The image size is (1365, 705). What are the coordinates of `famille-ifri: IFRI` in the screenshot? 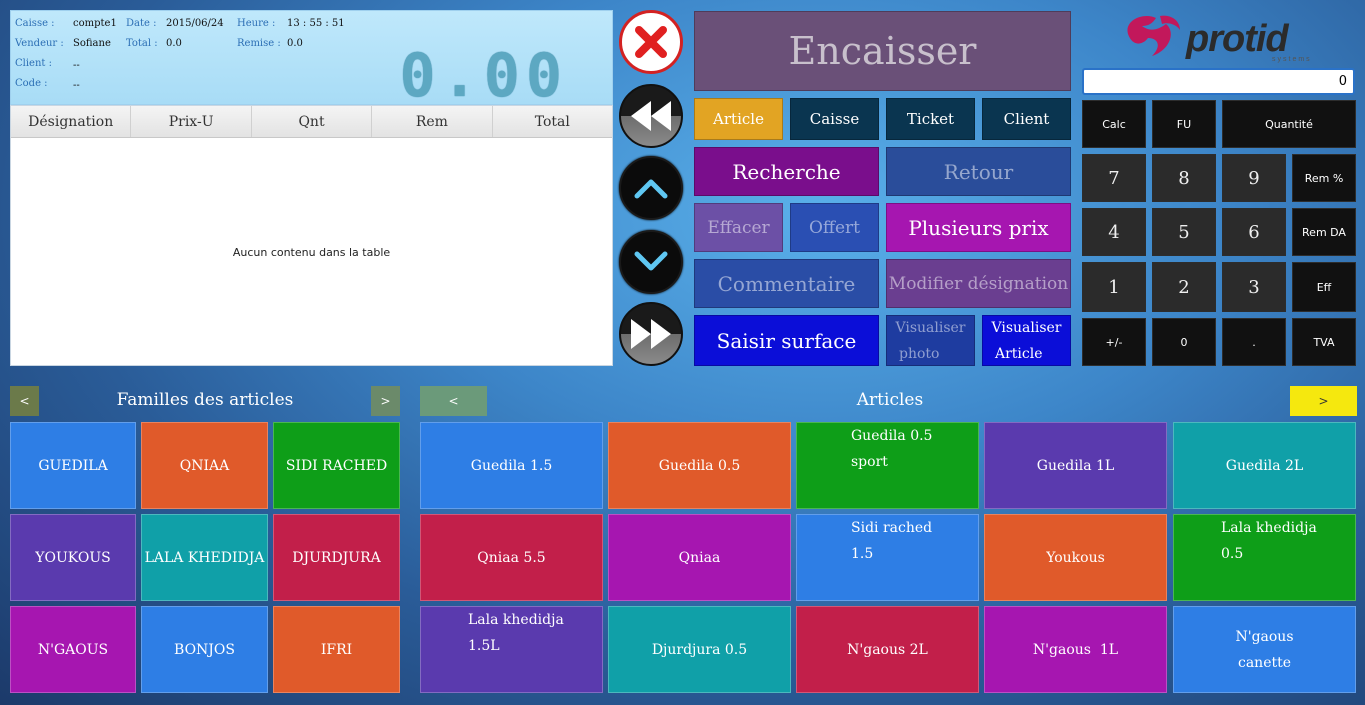 It's located at (336, 649).